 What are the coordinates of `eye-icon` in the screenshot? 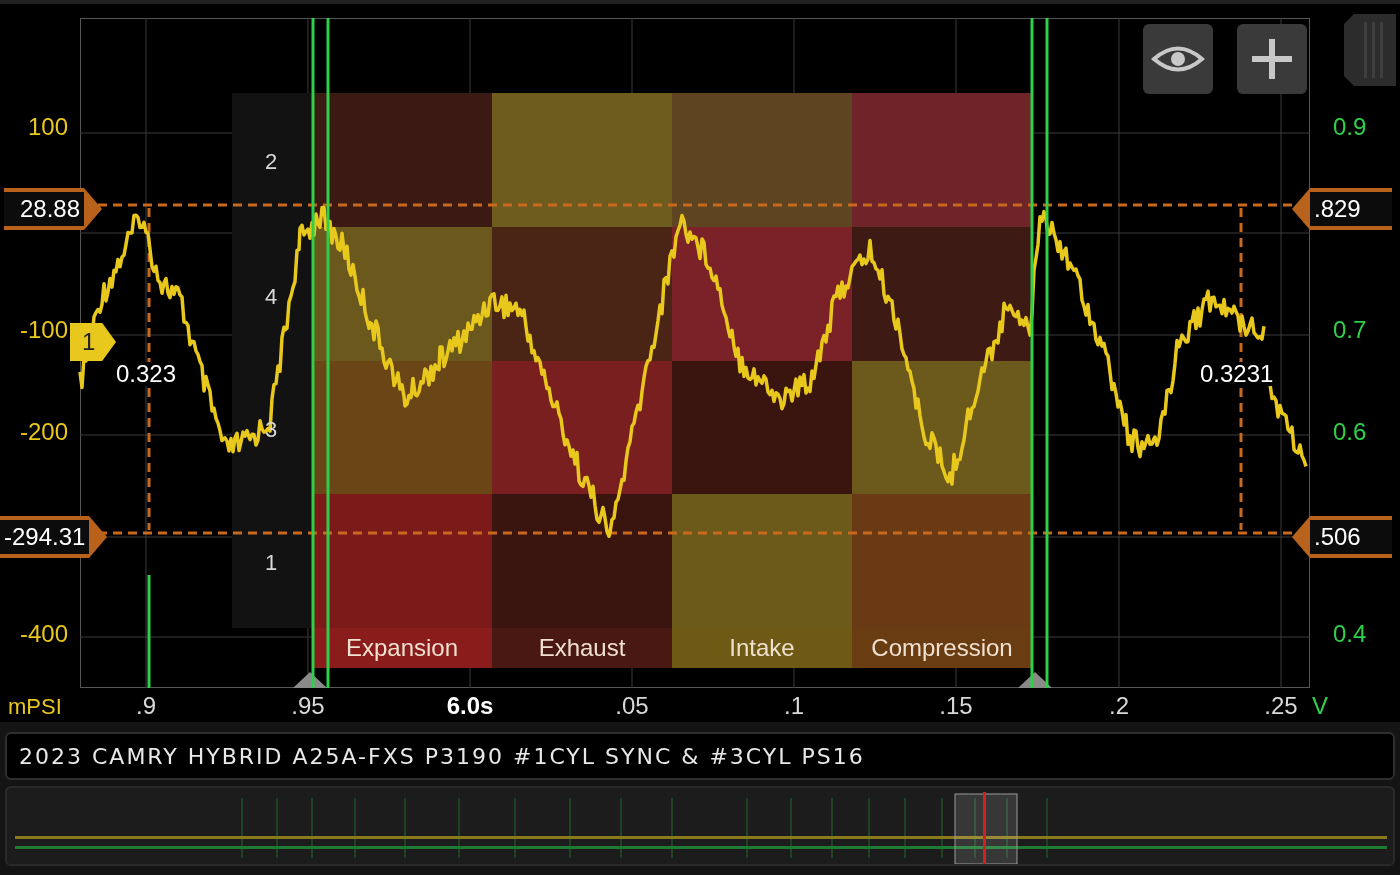 It's located at (1178, 59).